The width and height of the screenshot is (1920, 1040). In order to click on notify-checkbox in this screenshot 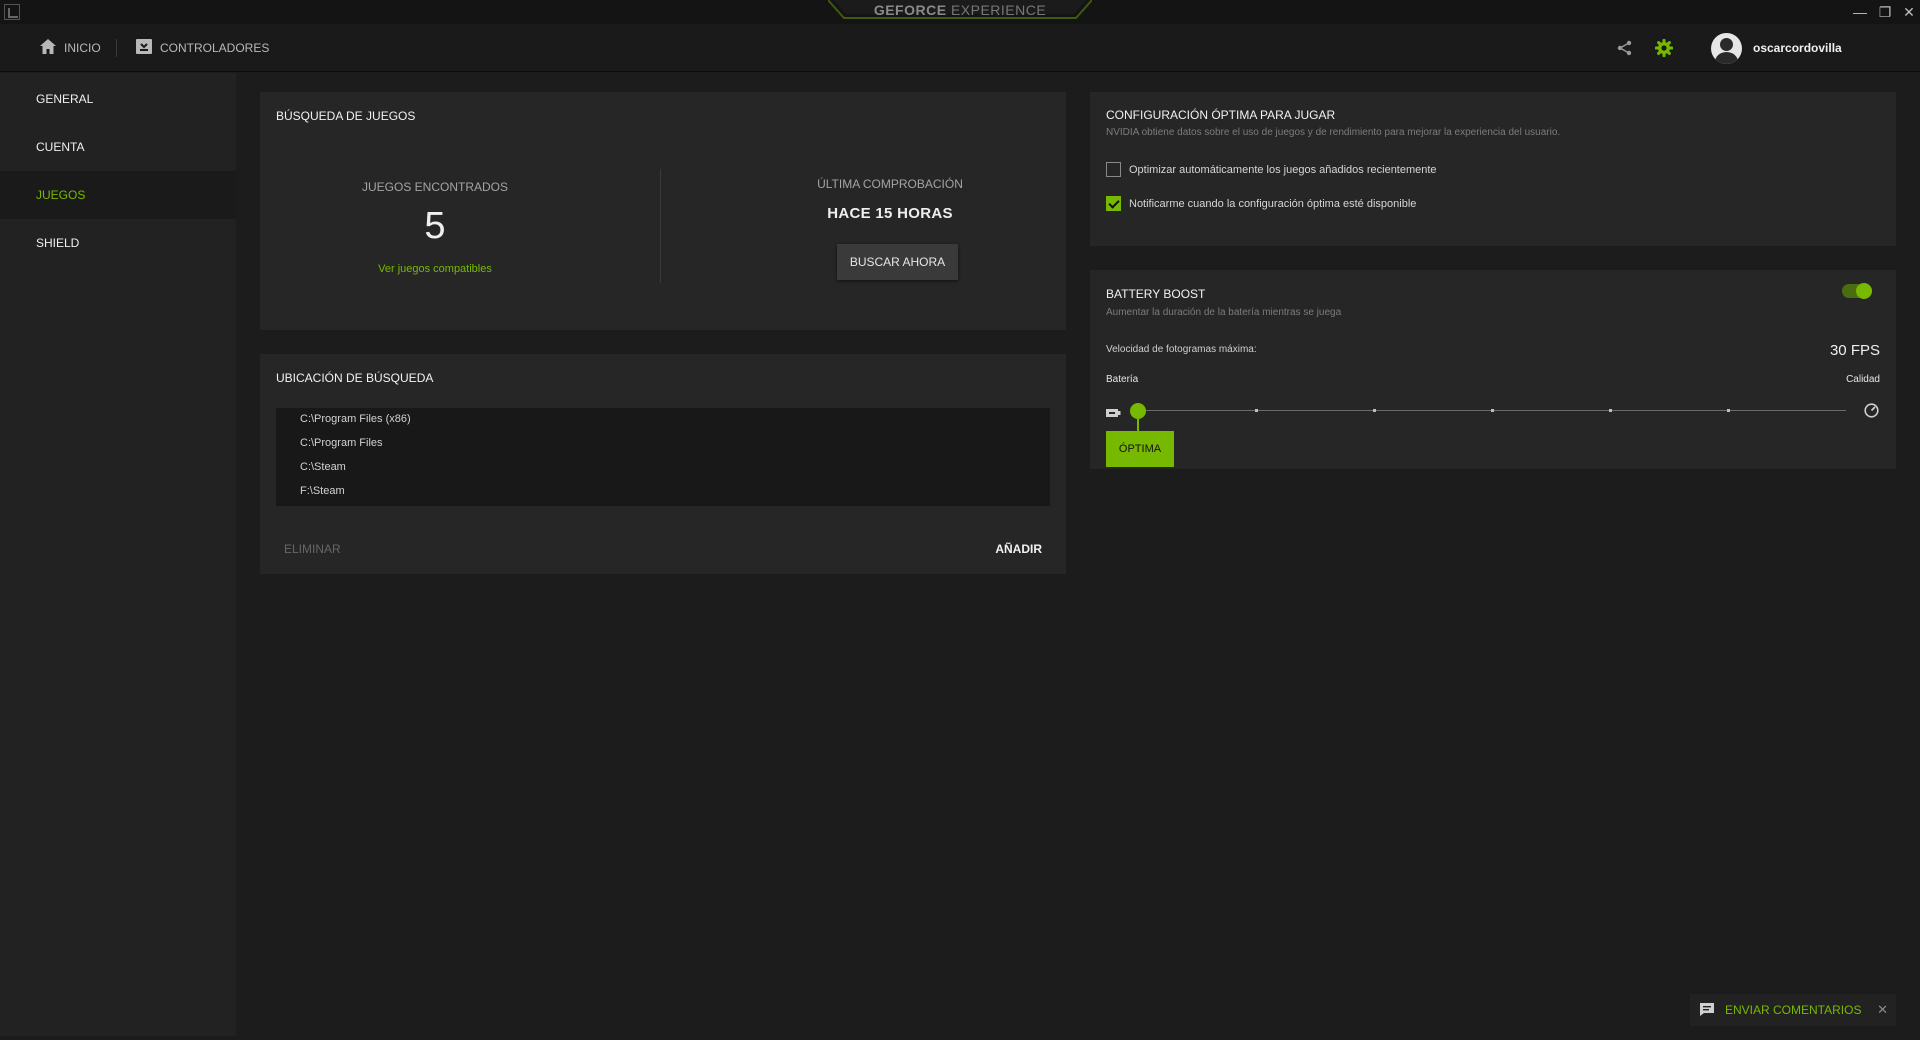, I will do `click(1113, 203)`.